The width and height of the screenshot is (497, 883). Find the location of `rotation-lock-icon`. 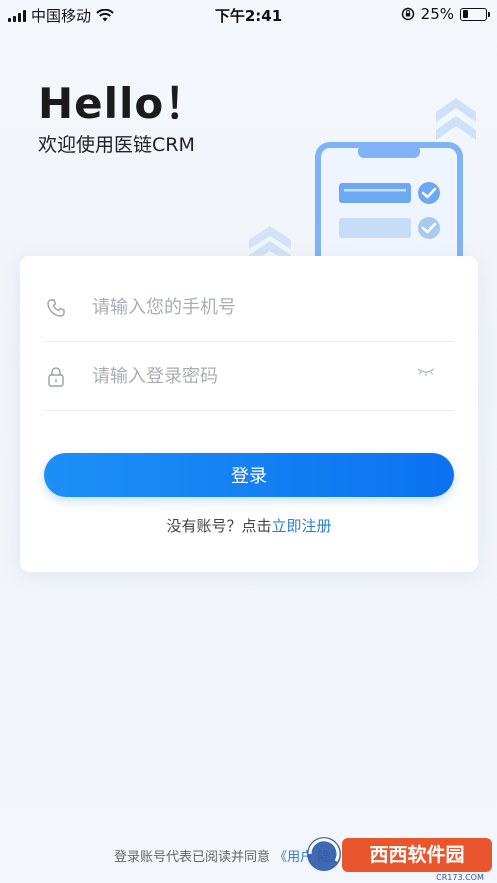

rotation-lock-icon is located at coordinates (407, 14).